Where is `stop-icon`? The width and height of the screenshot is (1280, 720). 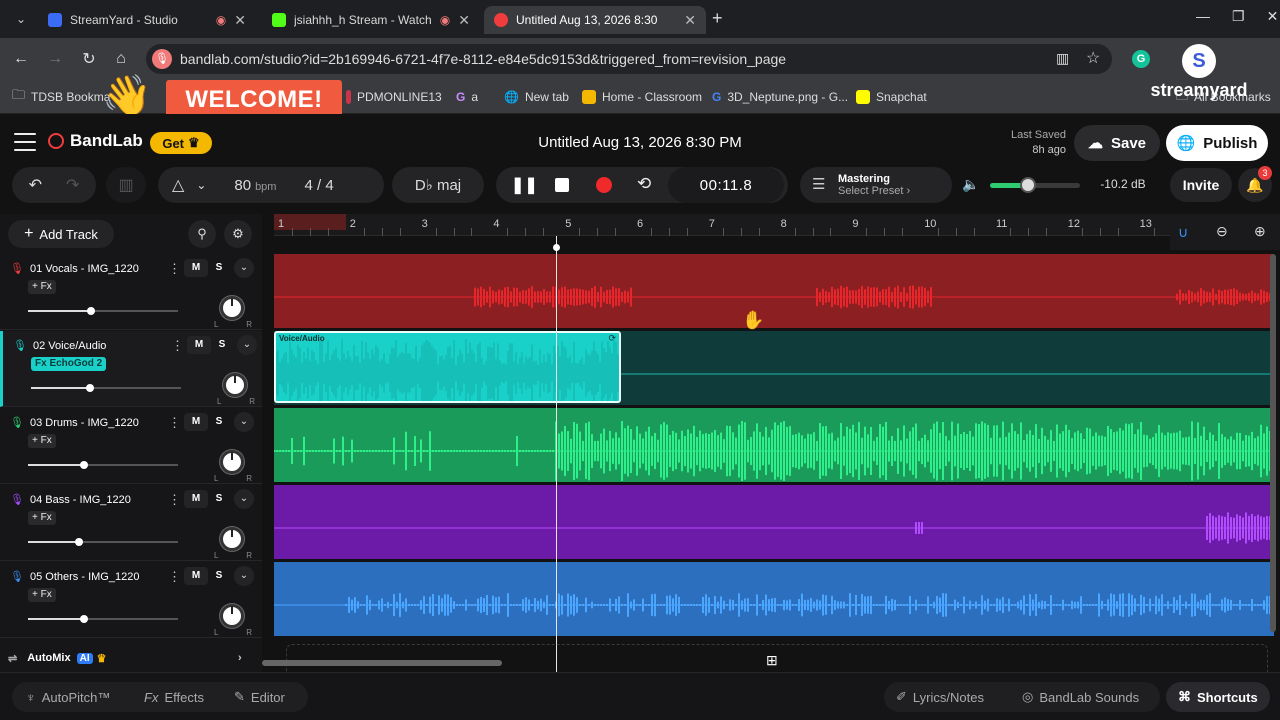
stop-icon is located at coordinates (562, 185).